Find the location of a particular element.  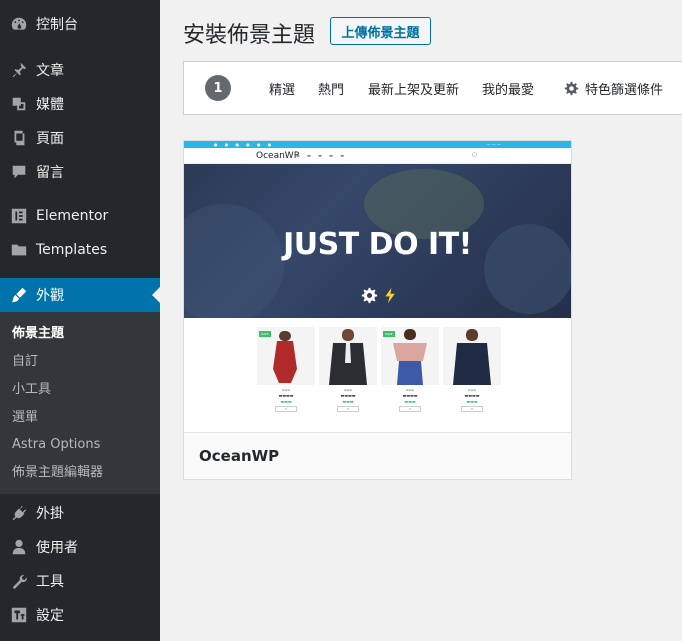

menu-templates: Templates is located at coordinates (80, 250).